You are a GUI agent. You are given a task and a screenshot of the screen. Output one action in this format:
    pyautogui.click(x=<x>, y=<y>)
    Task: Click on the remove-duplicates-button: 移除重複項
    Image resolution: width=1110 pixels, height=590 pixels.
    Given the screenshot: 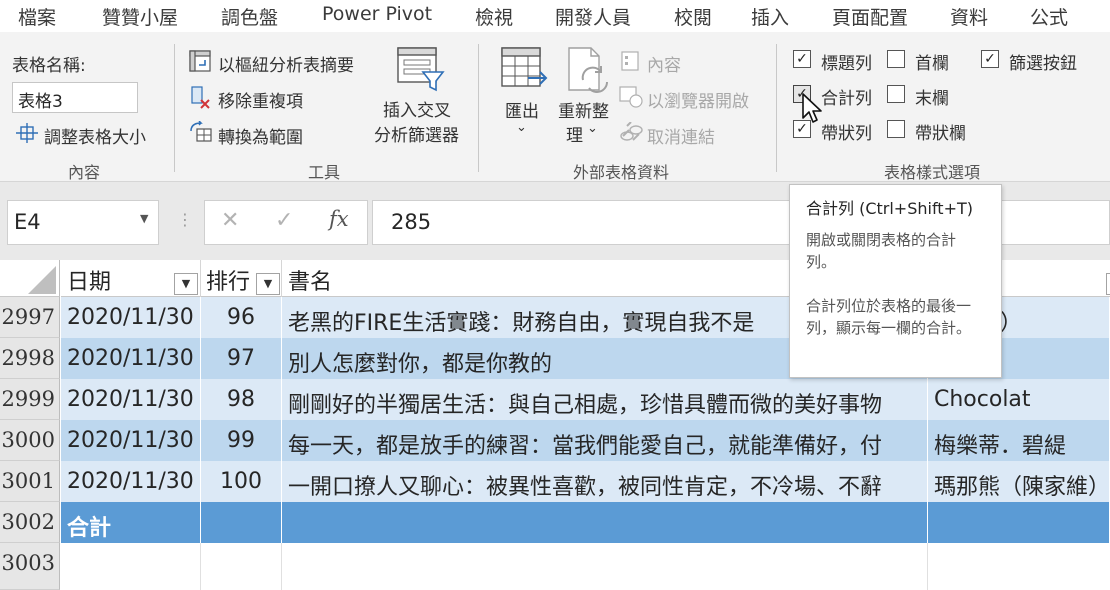 What is the action you would take?
    pyautogui.click(x=260, y=99)
    